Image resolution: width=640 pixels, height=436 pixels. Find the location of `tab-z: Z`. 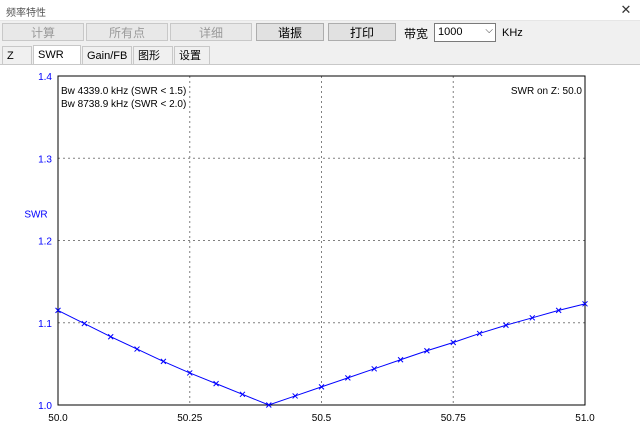

tab-z: Z is located at coordinates (17, 55).